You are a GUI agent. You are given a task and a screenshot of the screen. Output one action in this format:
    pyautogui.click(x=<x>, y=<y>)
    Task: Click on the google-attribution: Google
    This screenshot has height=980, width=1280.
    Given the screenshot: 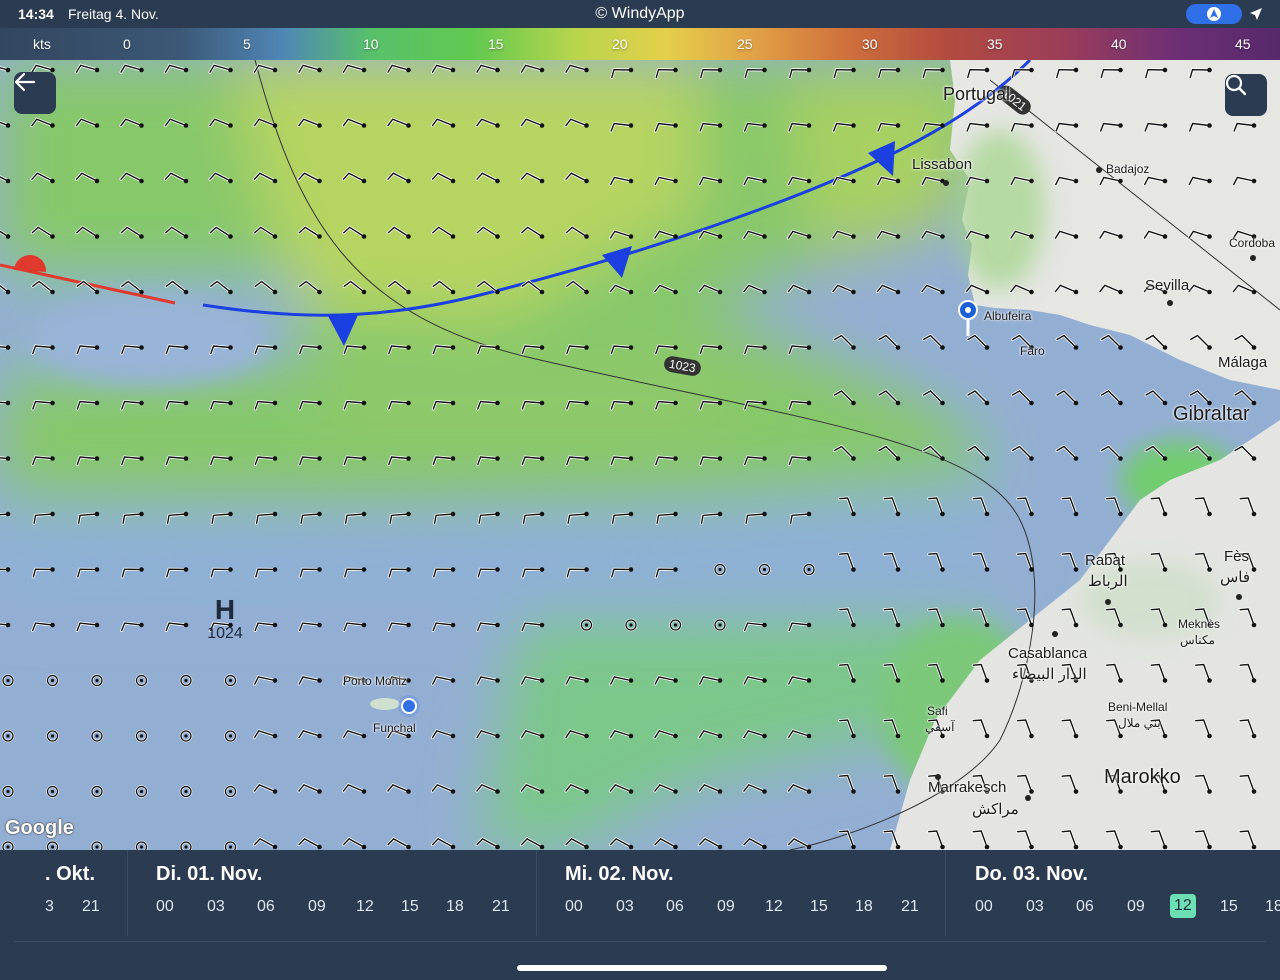 What is the action you would take?
    pyautogui.click(x=39, y=828)
    